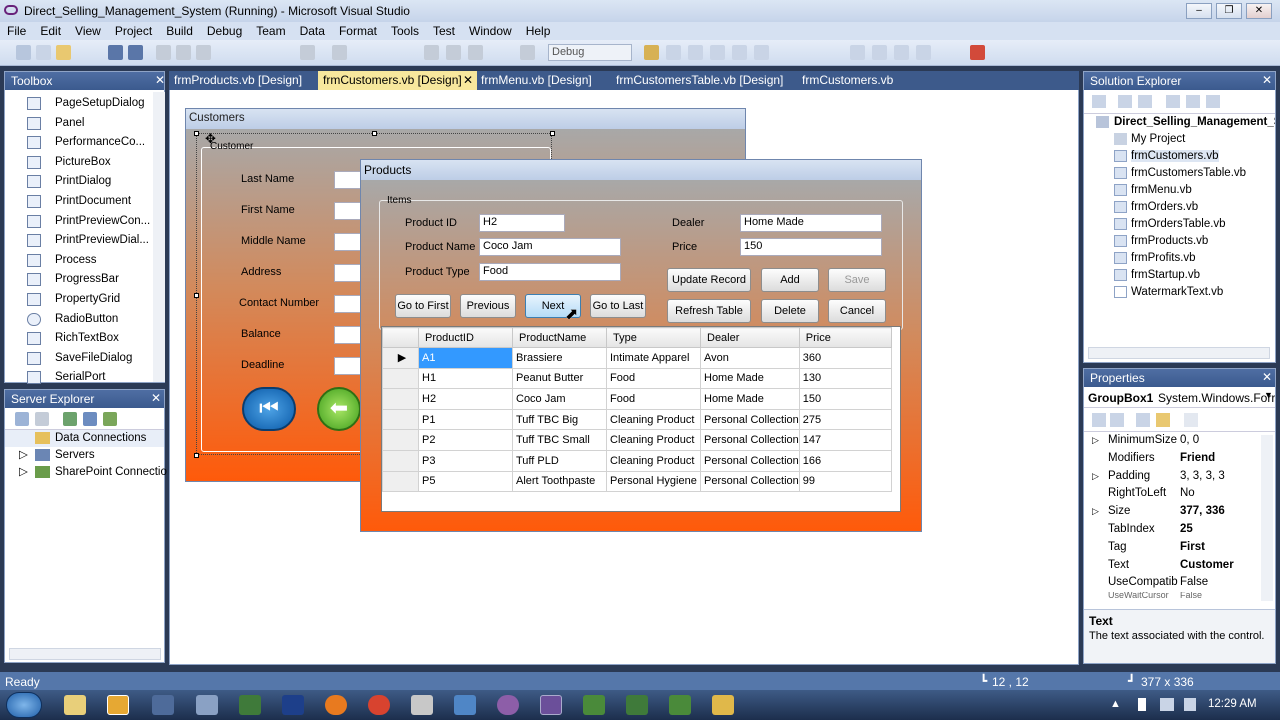 This screenshot has height=720, width=1280. What do you see at coordinates (75, 705) in the screenshot?
I see `explorer-icon` at bounding box center [75, 705].